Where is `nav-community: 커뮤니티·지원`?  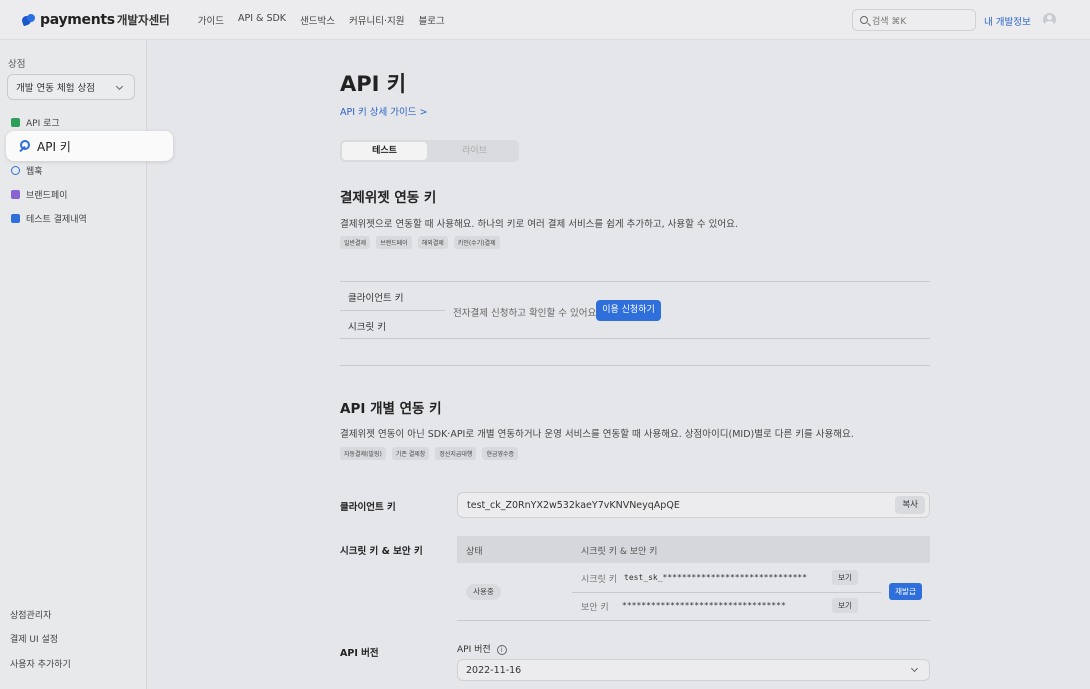
nav-community: 커뮤니티·지원 is located at coordinates (376, 20).